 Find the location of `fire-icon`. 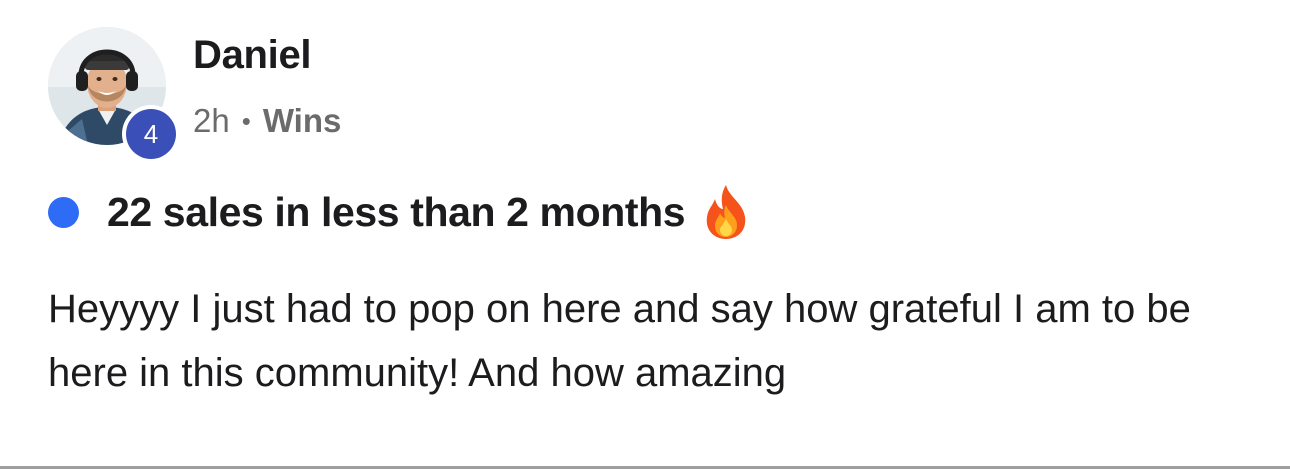

fire-icon is located at coordinates (726, 212).